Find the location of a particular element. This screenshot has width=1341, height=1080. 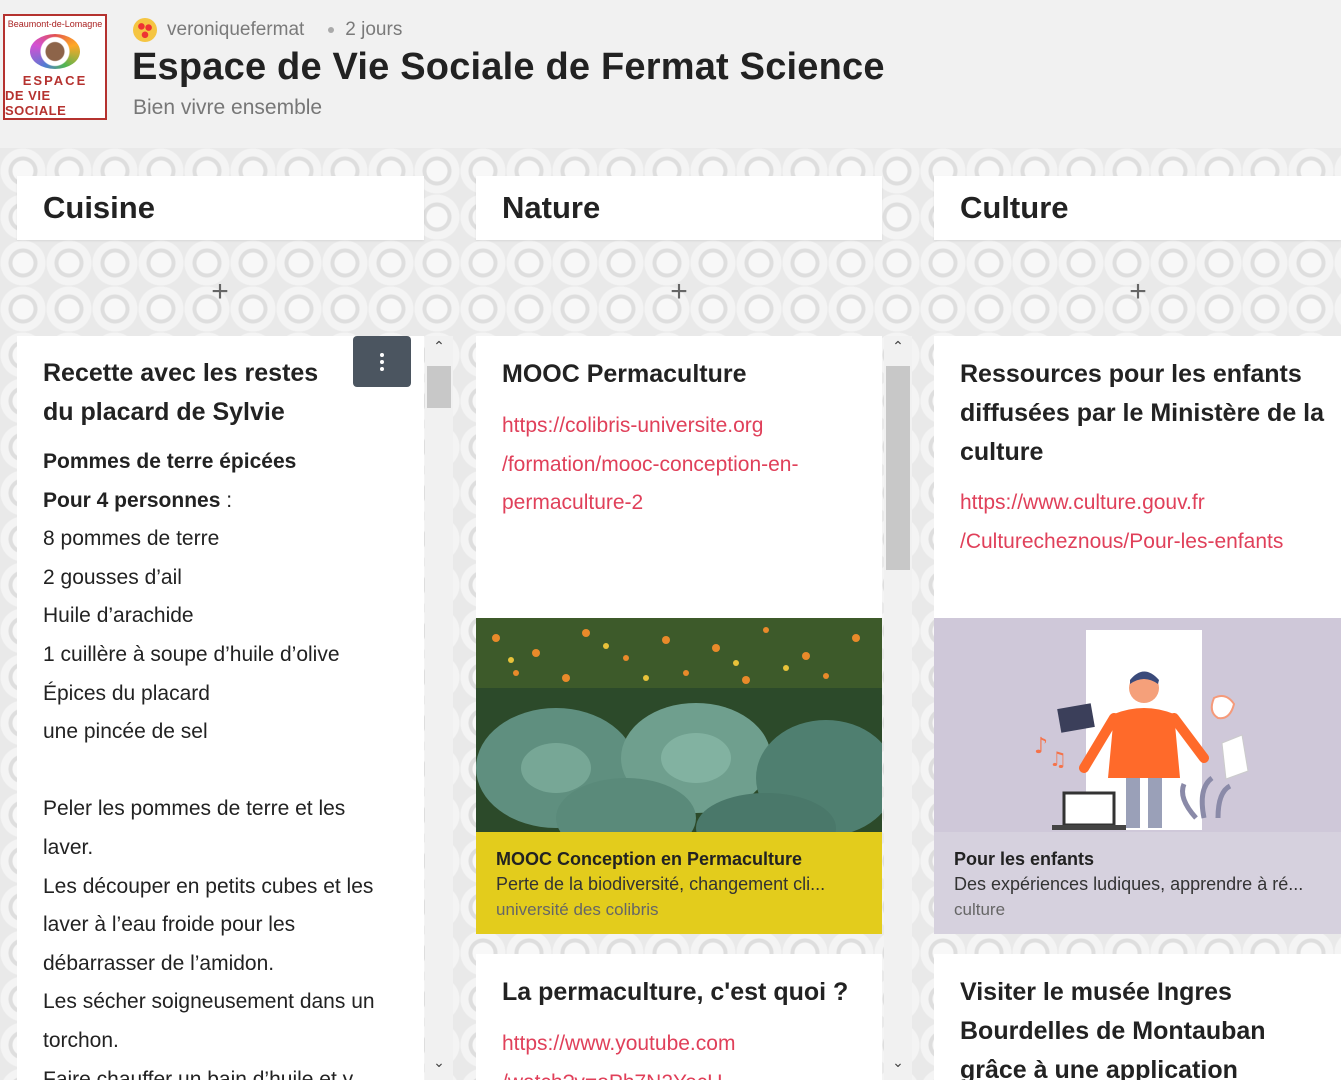

recipe-line-text: Faire chauffer un bain d’huile et y is located at coordinates (198, 1073).